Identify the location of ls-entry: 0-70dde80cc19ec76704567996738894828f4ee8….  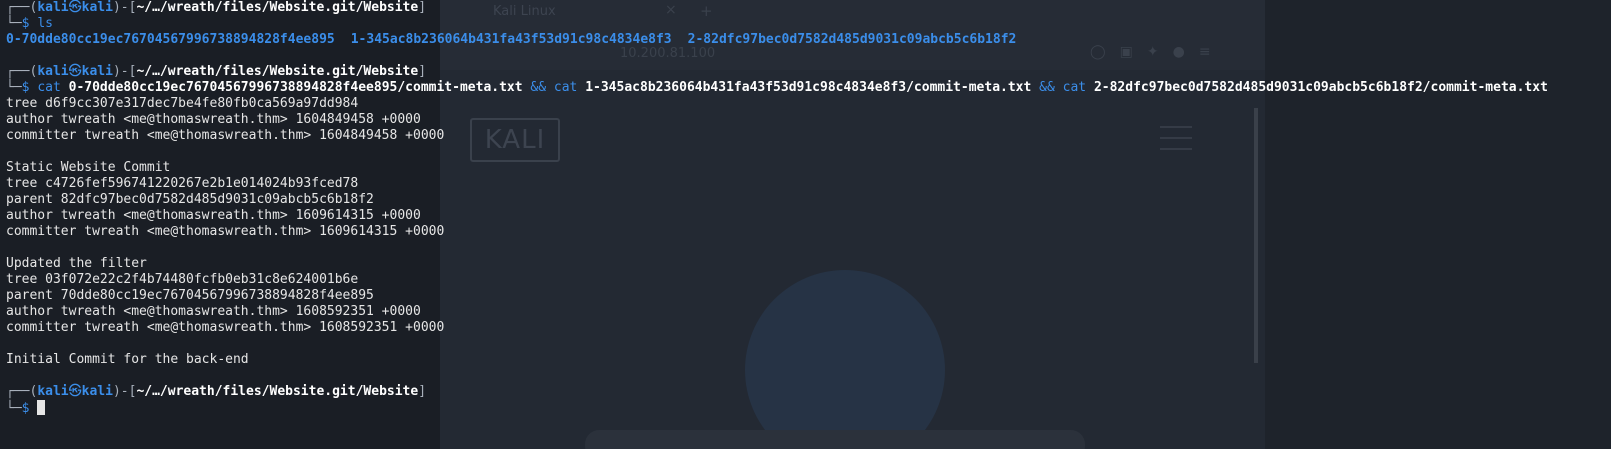
(170, 39).